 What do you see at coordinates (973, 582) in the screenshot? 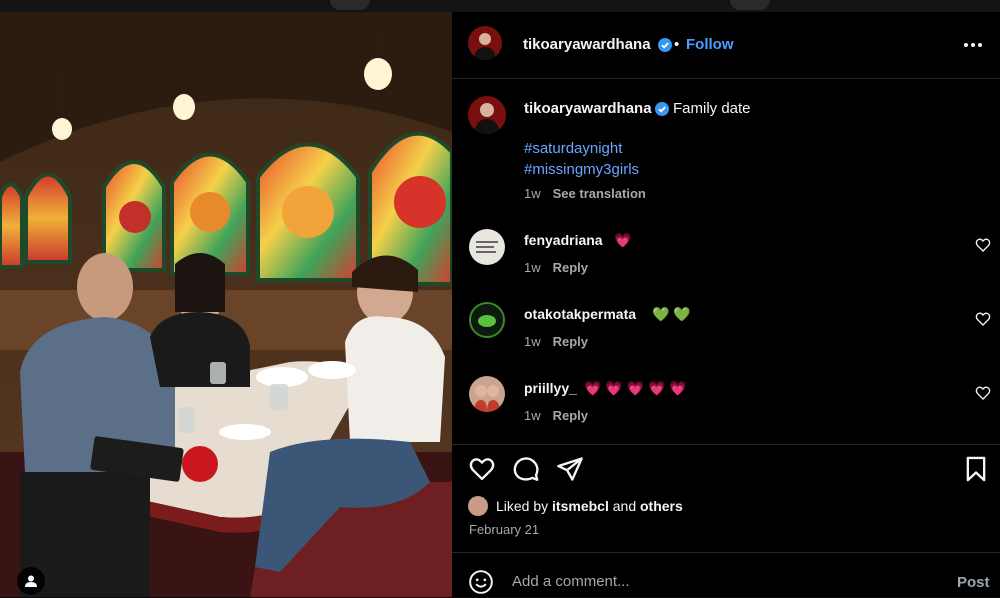
I see `post-comment-button: Post` at bounding box center [973, 582].